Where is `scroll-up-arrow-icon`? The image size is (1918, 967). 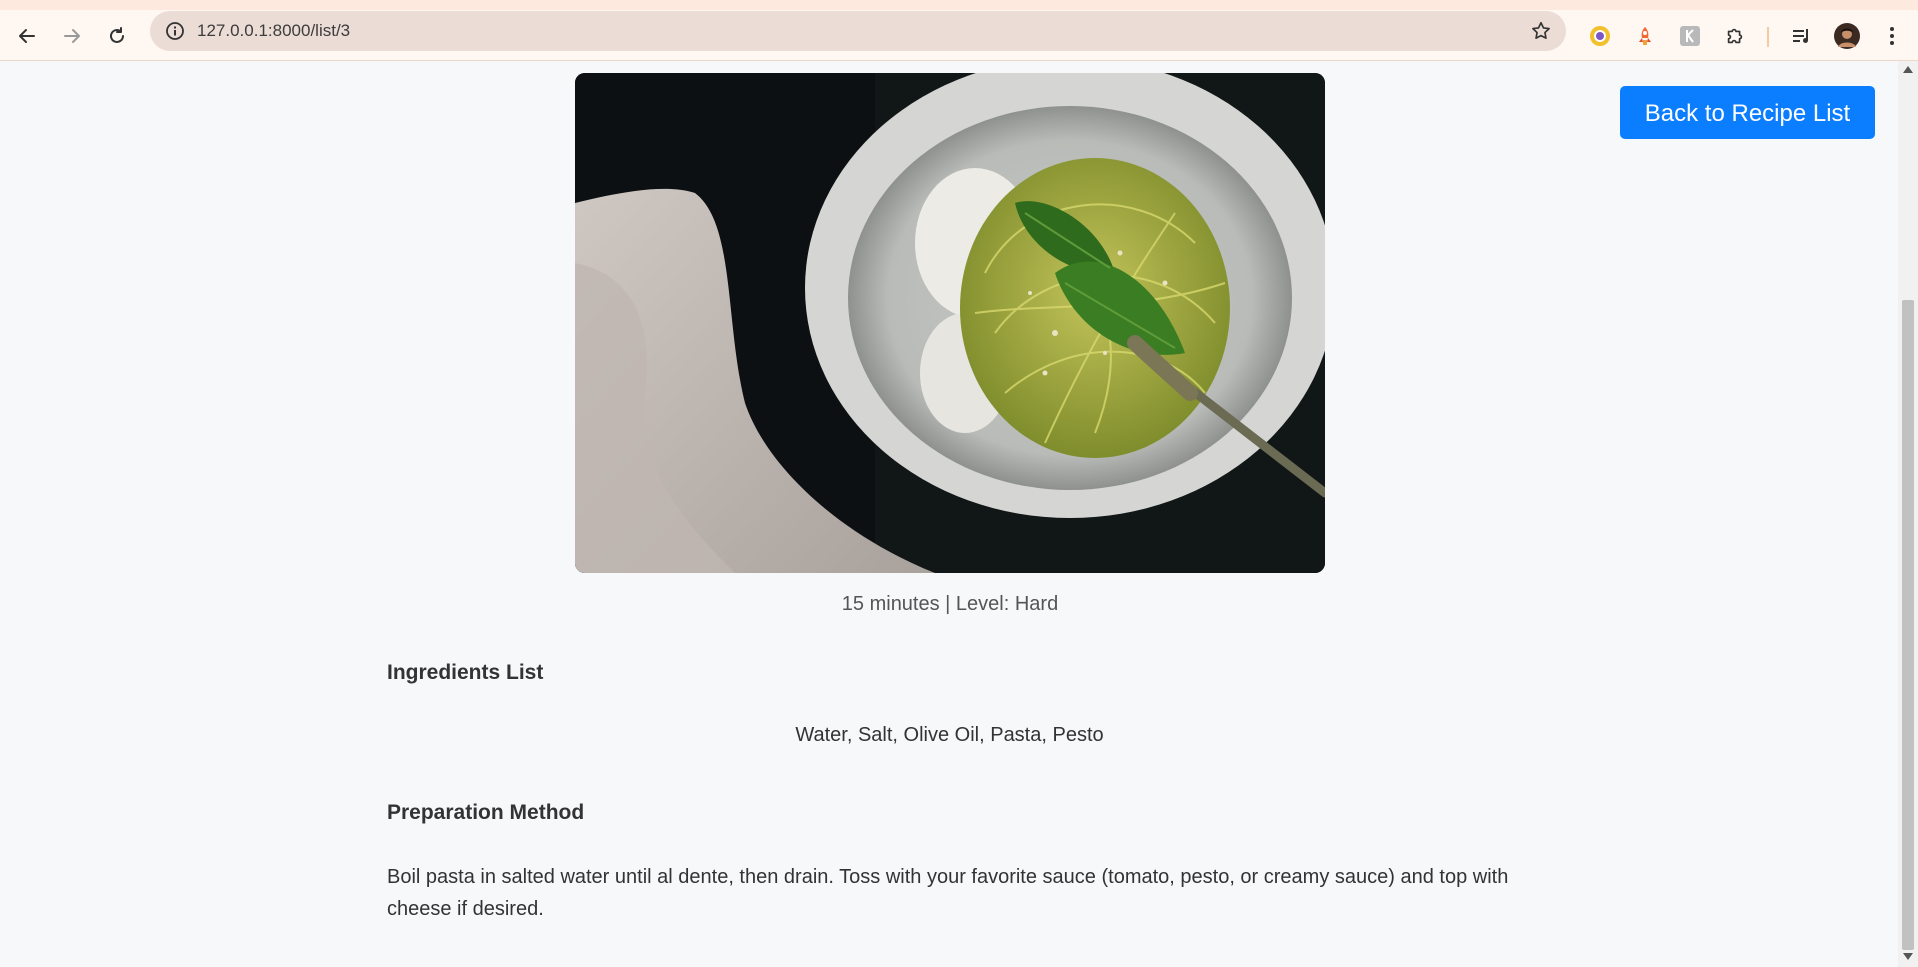 scroll-up-arrow-icon is located at coordinates (1908, 69).